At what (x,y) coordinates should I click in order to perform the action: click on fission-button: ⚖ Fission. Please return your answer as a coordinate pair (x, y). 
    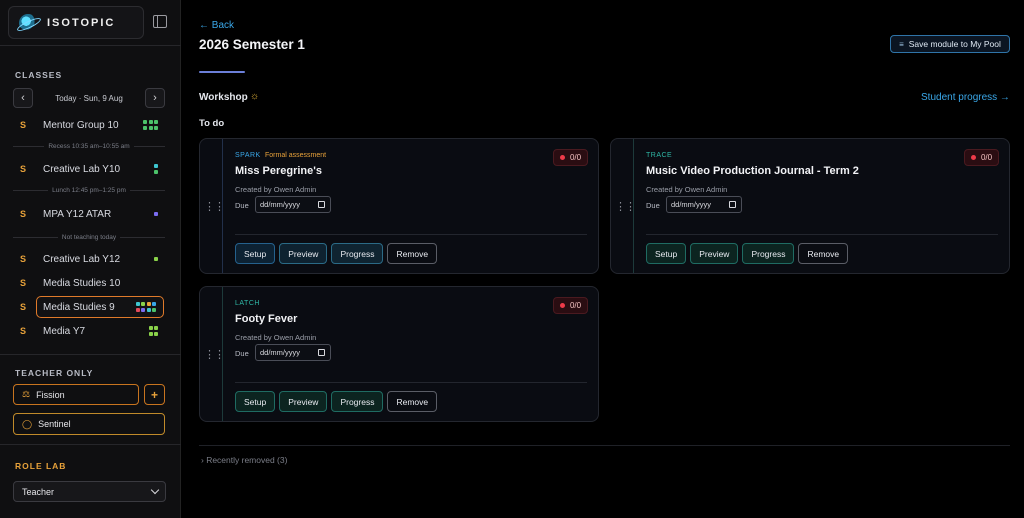
    Looking at the image, I should click on (76, 394).